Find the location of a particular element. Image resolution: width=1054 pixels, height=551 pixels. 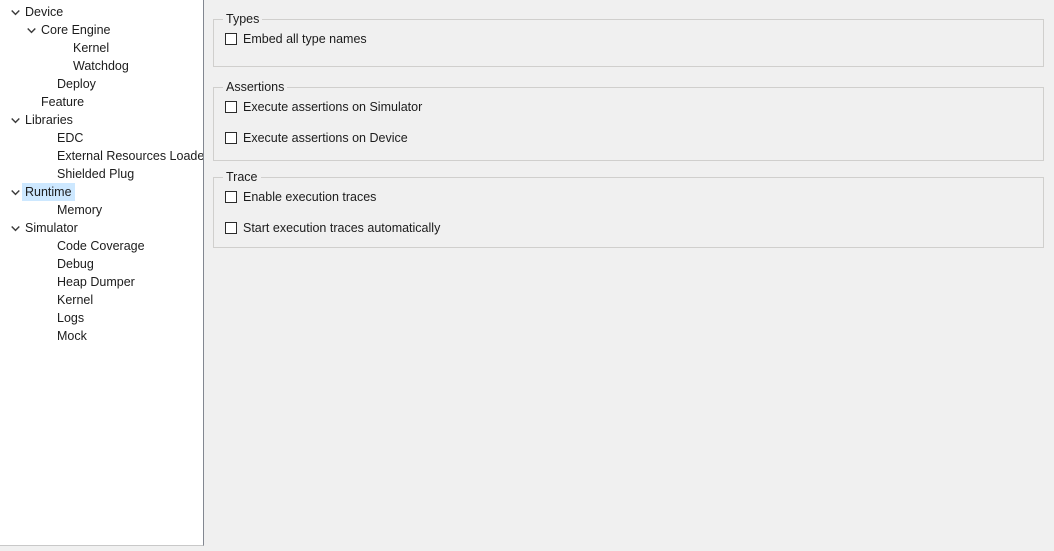

tree-item-shielded-plug: Shielded Plug is located at coordinates (101, 174).